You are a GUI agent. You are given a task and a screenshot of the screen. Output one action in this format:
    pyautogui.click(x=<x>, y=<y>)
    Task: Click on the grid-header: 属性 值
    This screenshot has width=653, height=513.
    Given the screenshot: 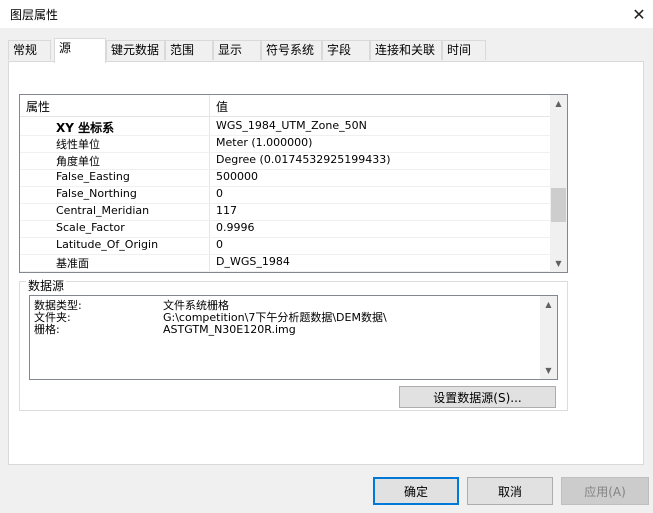 What is the action you would take?
    pyautogui.click(x=285, y=106)
    